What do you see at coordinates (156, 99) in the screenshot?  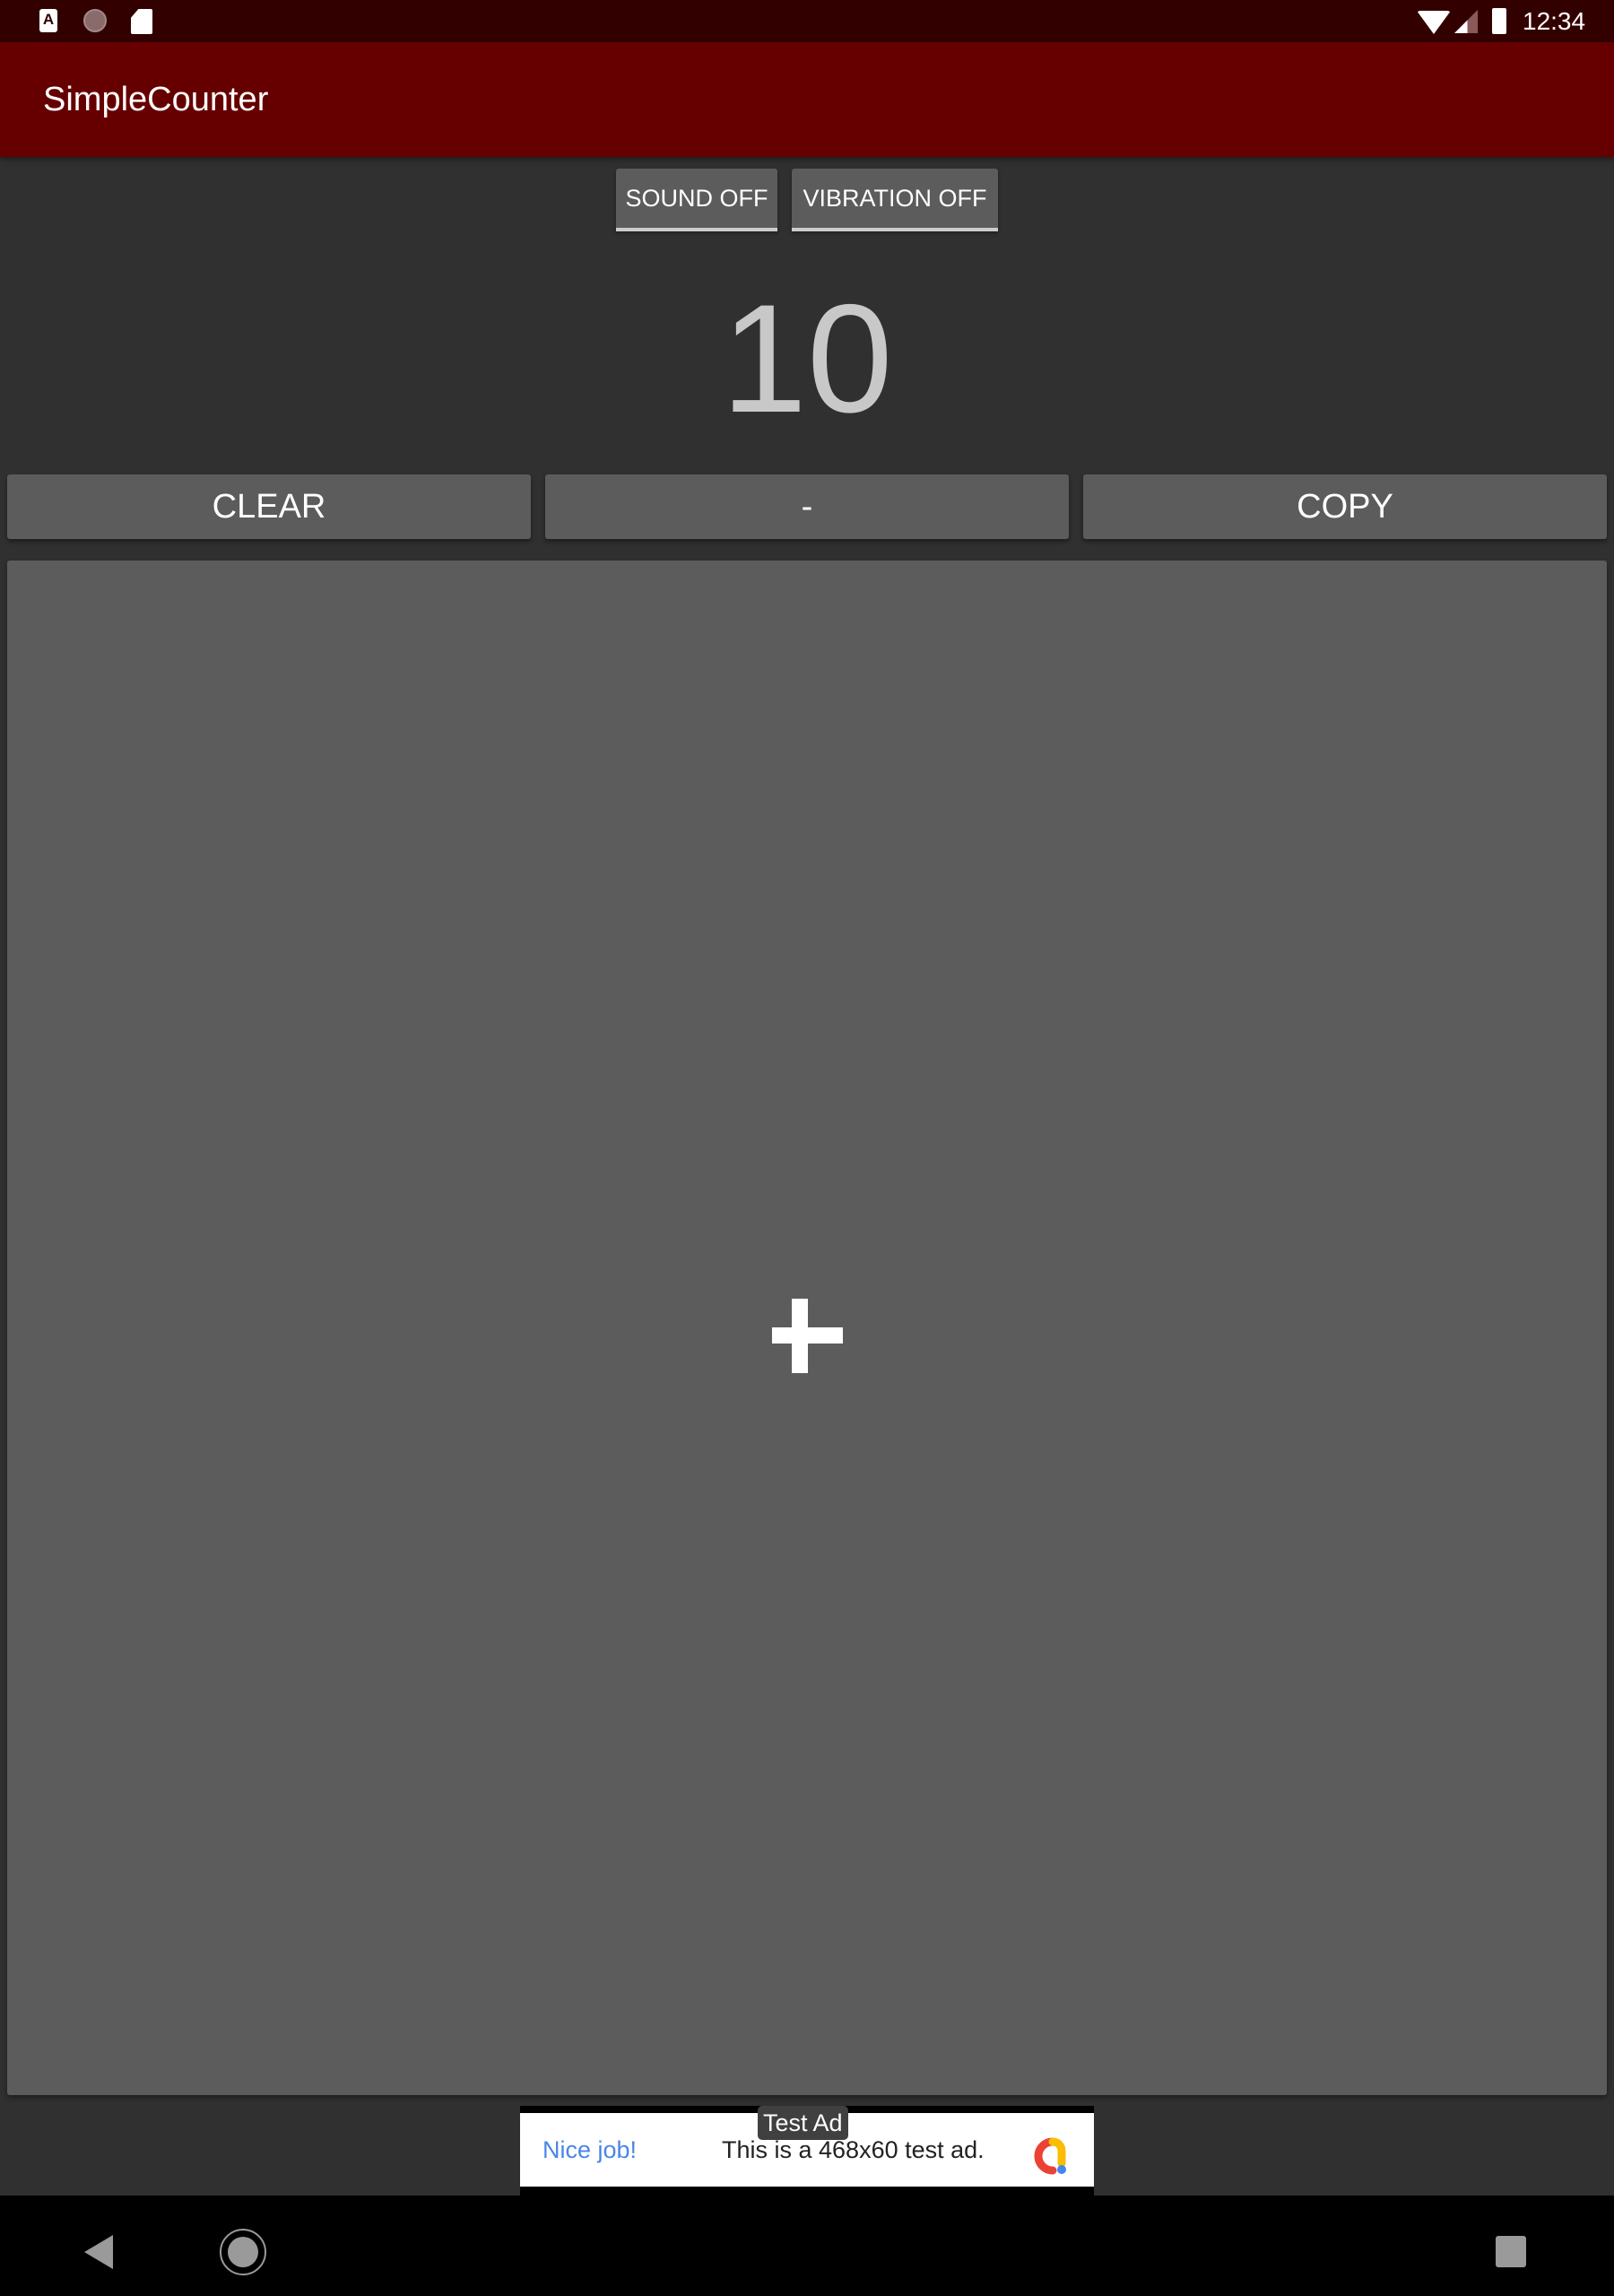 I see `app-title: SimpleCounter` at bounding box center [156, 99].